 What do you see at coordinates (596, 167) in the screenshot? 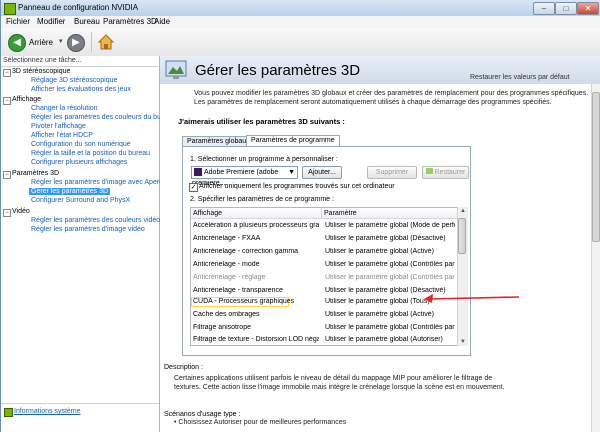
I see `content-scroll-thumb` at bounding box center [596, 167].